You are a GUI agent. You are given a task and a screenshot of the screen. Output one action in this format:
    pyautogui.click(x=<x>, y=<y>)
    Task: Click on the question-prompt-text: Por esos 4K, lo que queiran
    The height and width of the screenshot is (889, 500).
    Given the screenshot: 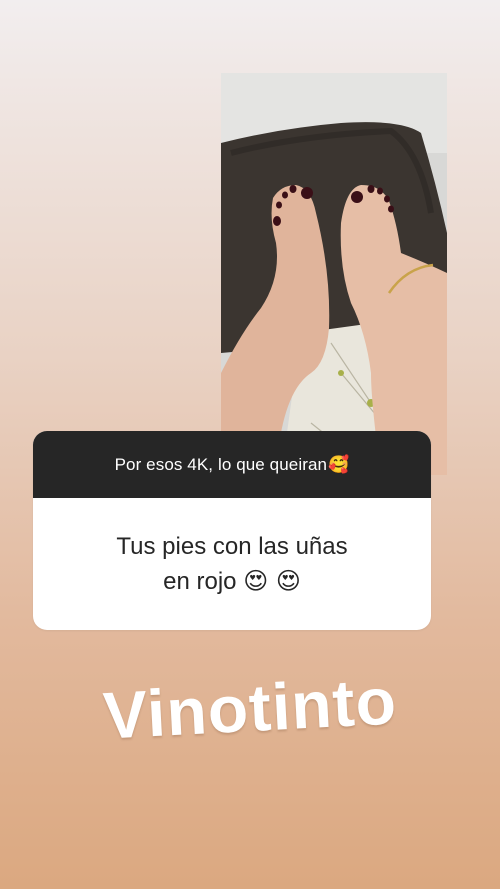 What is the action you would take?
    pyautogui.click(x=221, y=464)
    